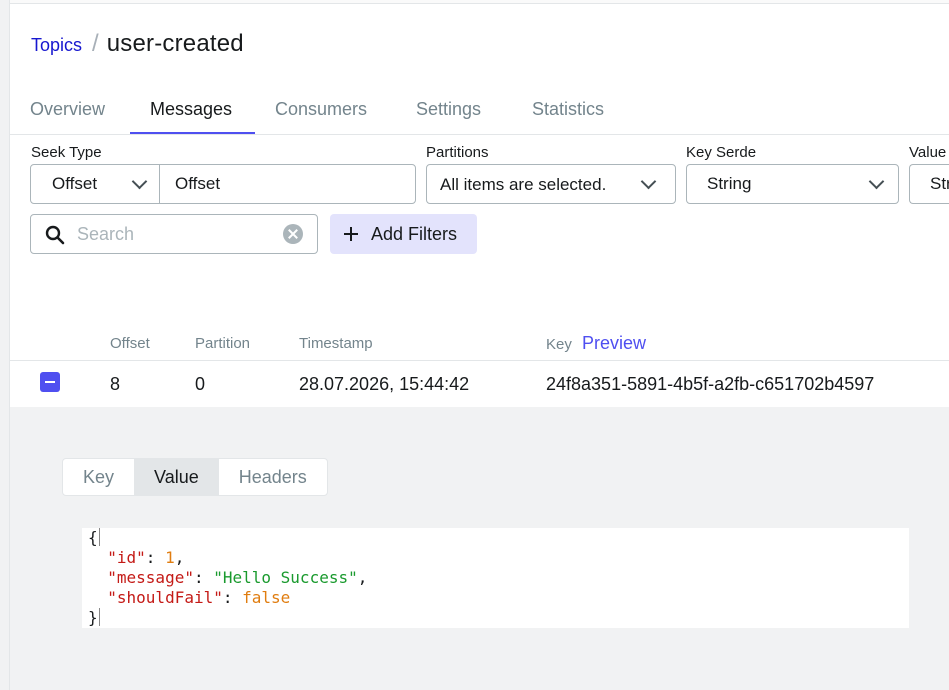 Image resolution: width=949 pixels, height=690 pixels. What do you see at coordinates (115, 384) in the screenshot?
I see `row-offset: 8` at bounding box center [115, 384].